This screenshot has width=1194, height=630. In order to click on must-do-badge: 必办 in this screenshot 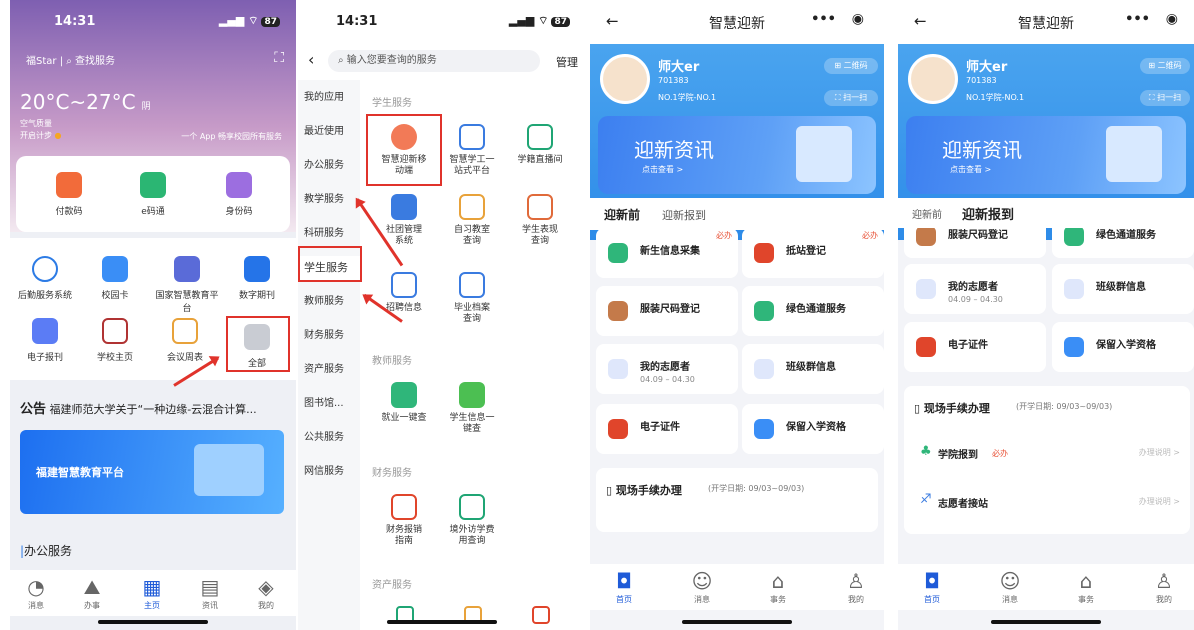, I will do `click(870, 235)`.